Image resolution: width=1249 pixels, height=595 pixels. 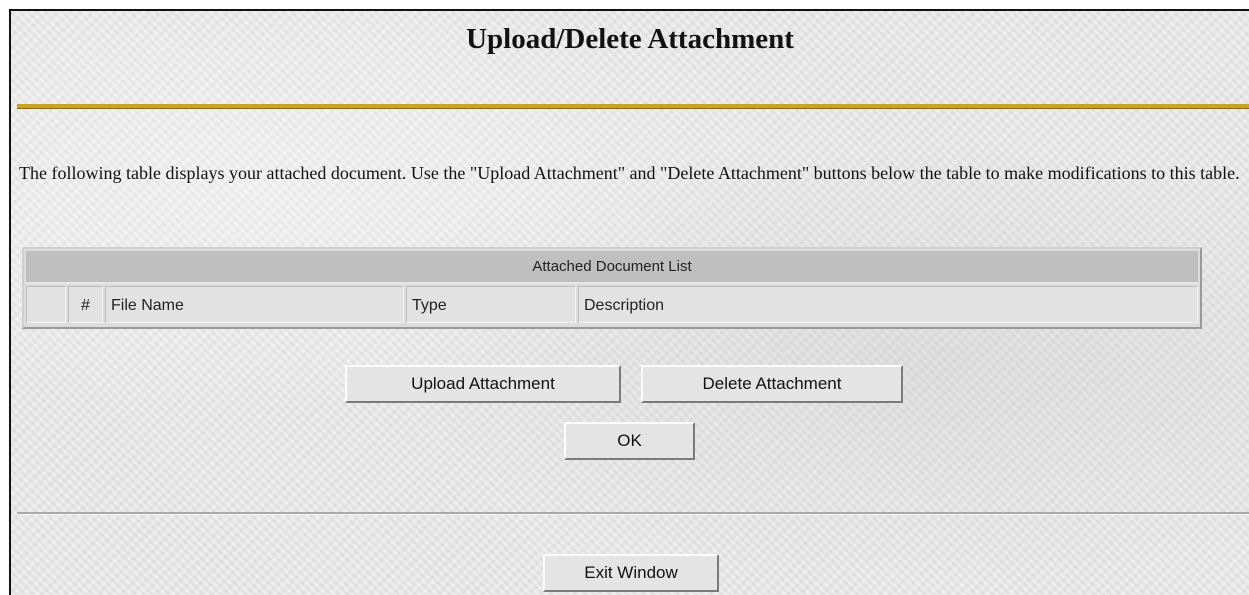 What do you see at coordinates (483, 384) in the screenshot?
I see `upload-attachment-button: Upload Attachment` at bounding box center [483, 384].